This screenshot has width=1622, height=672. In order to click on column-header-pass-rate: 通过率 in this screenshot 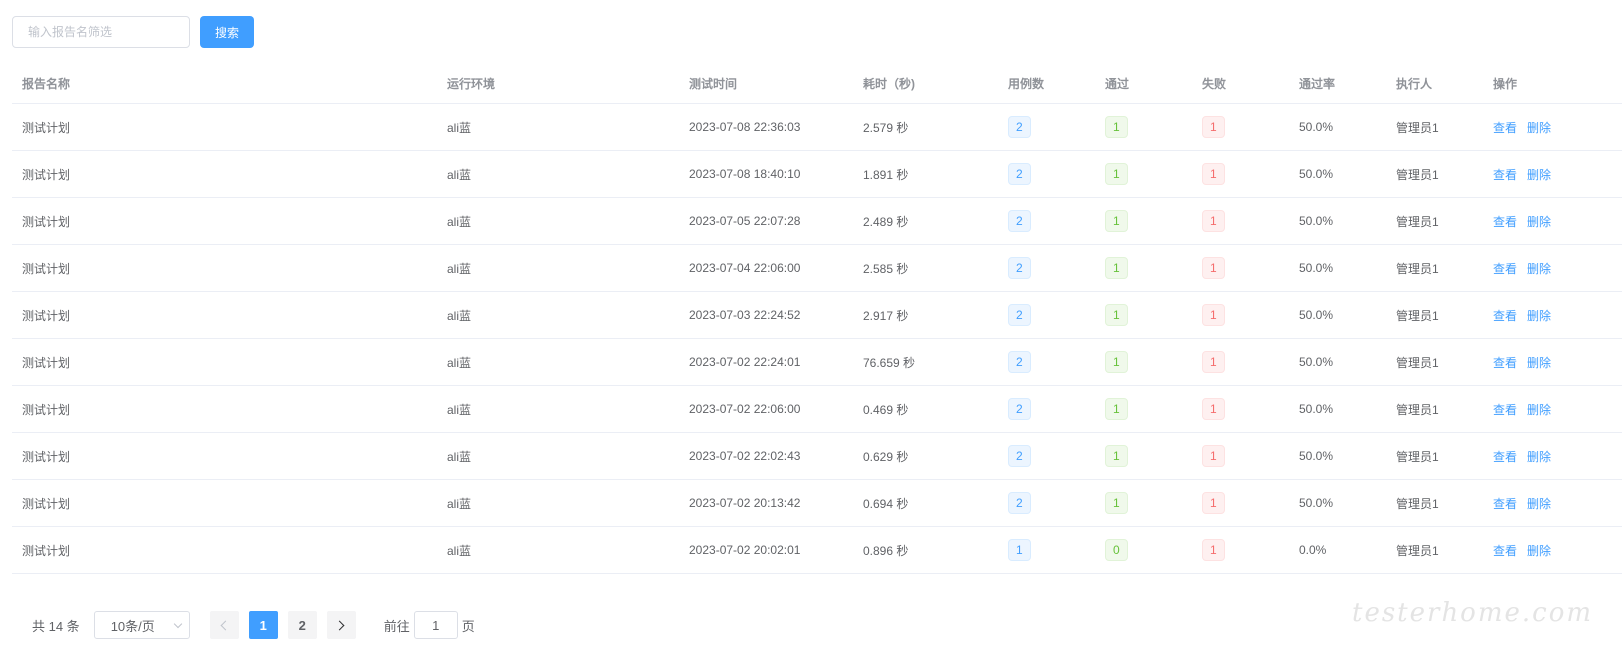, I will do `click(1337, 84)`.